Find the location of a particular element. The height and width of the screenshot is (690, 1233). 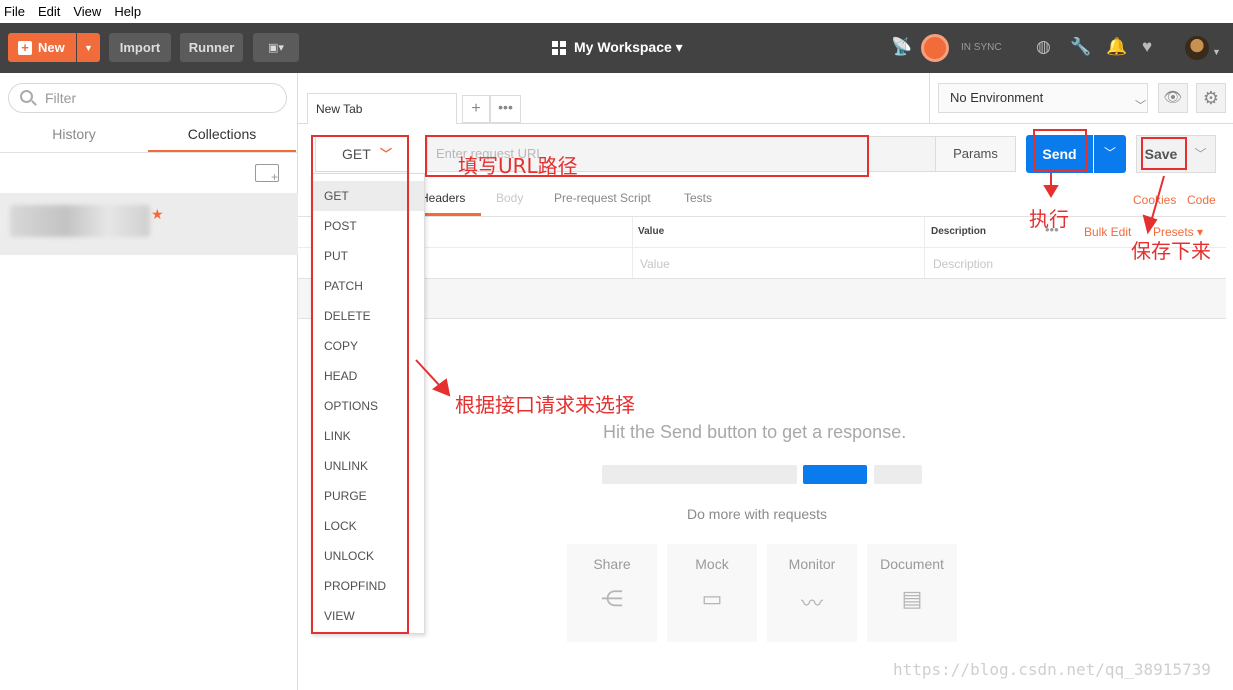

gear-icon: ⚙ is located at coordinates (1211, 98).